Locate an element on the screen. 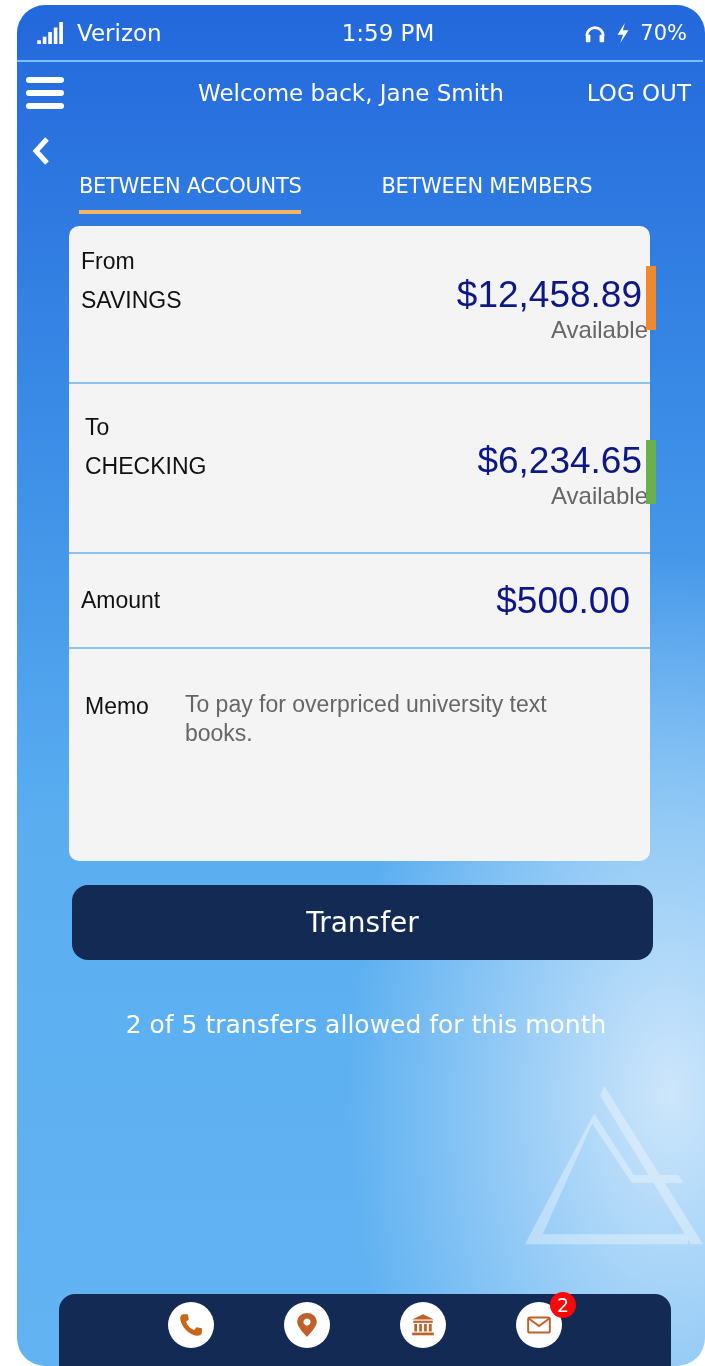 The image size is (705, 1366). menu-icon is located at coordinates (45, 93).